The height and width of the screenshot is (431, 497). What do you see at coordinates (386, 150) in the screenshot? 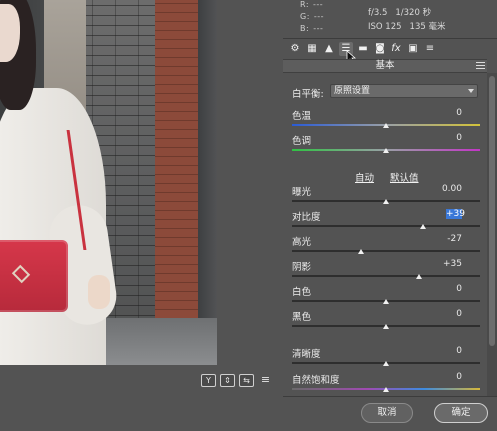
I see `tint-thumb` at bounding box center [386, 150].